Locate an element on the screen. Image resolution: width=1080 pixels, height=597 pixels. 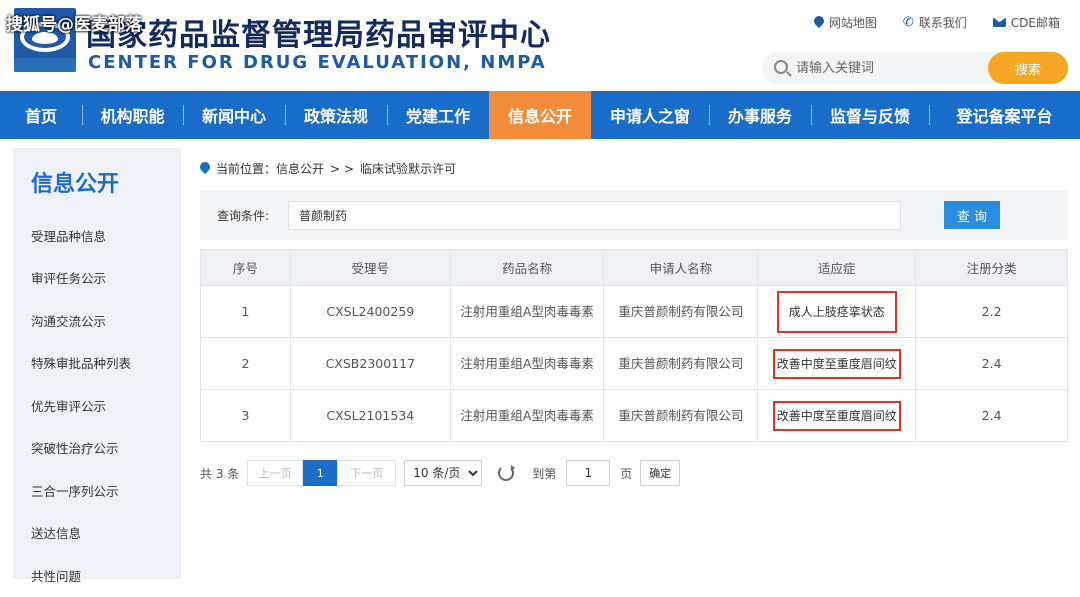
sidebar-item-priority: 优先审评公示 is located at coordinates (81, 405).